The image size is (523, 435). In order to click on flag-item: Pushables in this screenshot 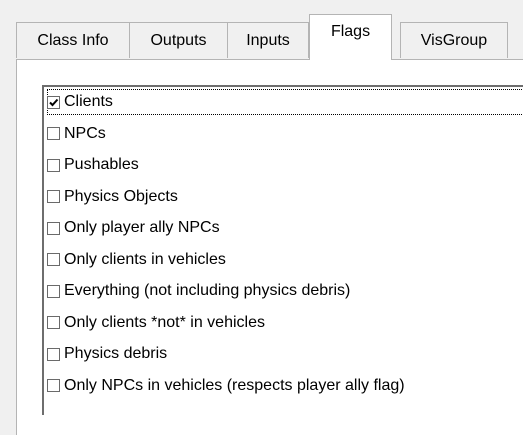, I will do `click(93, 165)`.